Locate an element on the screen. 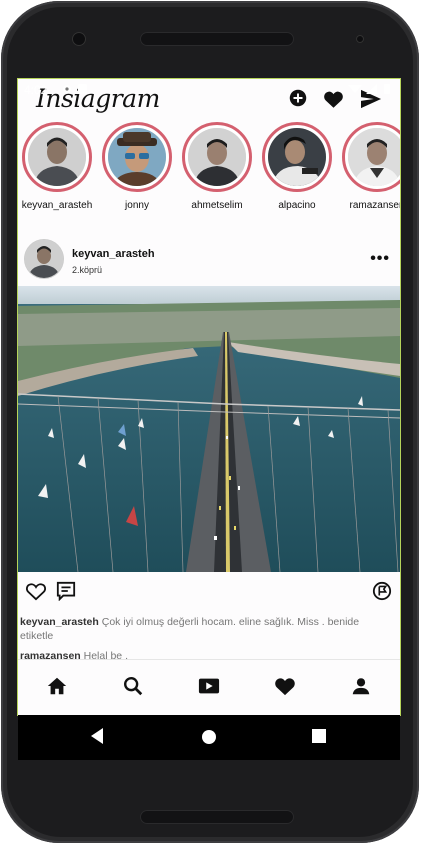  recents-icon is located at coordinates (319, 738).